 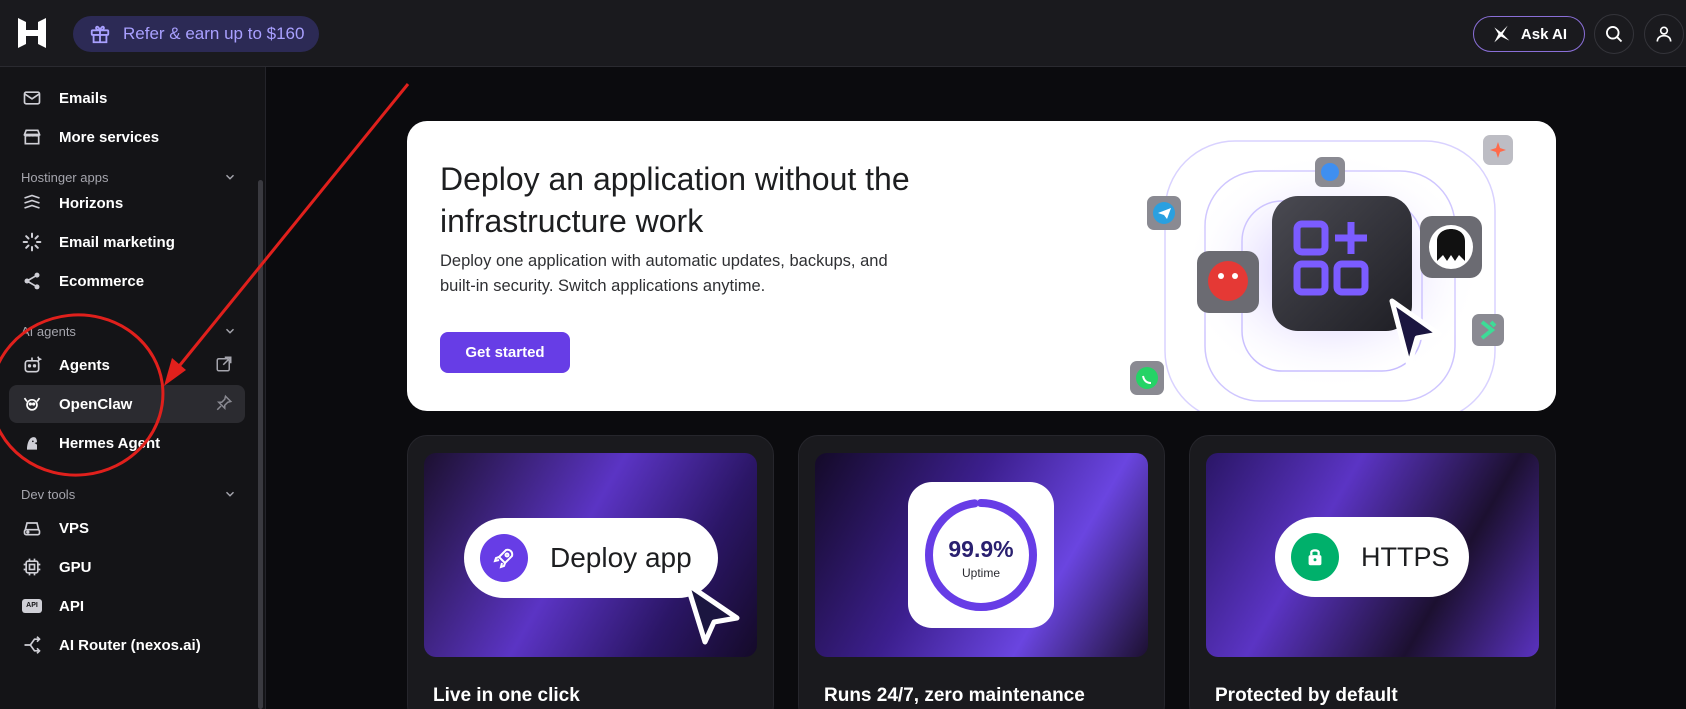 What do you see at coordinates (127, 98) in the screenshot?
I see `sidebar-item-emails: Emails` at bounding box center [127, 98].